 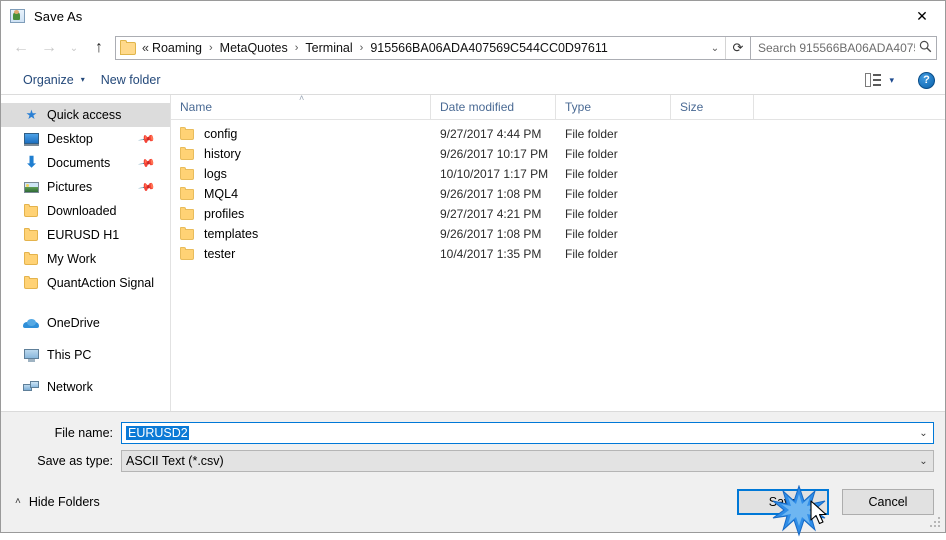 I want to click on file-name-label: logs, so click(x=215, y=174).